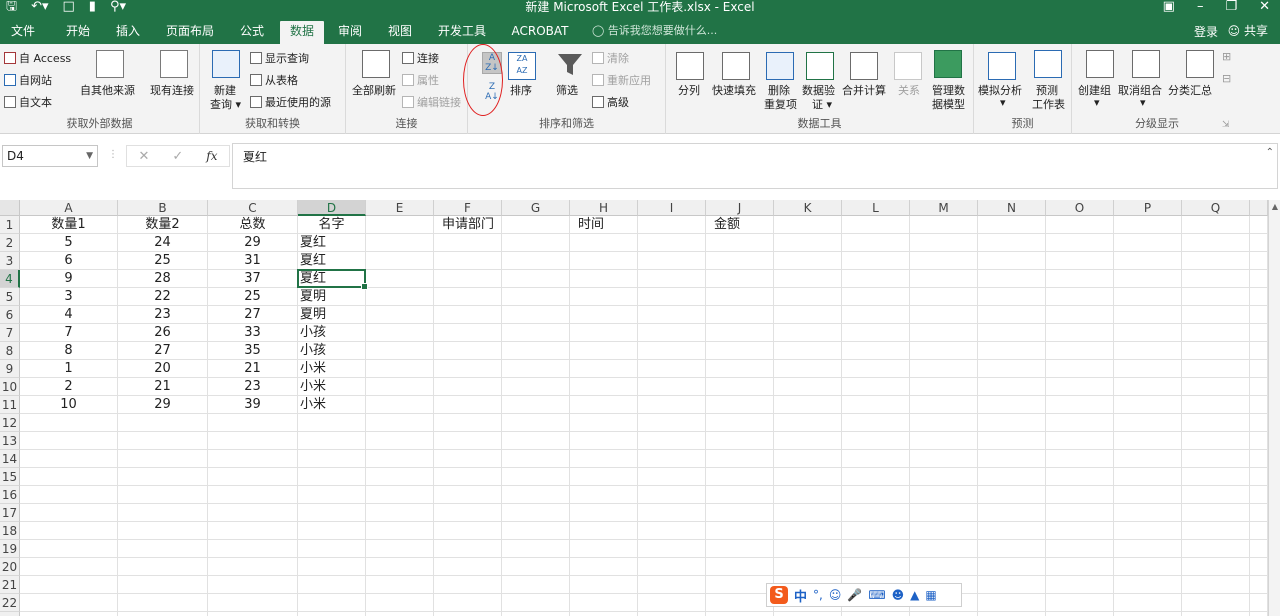 Image resolution: width=1280 pixels, height=616 pixels. Describe the element at coordinates (253, 423) in the screenshot. I see `cell-c12` at that location.